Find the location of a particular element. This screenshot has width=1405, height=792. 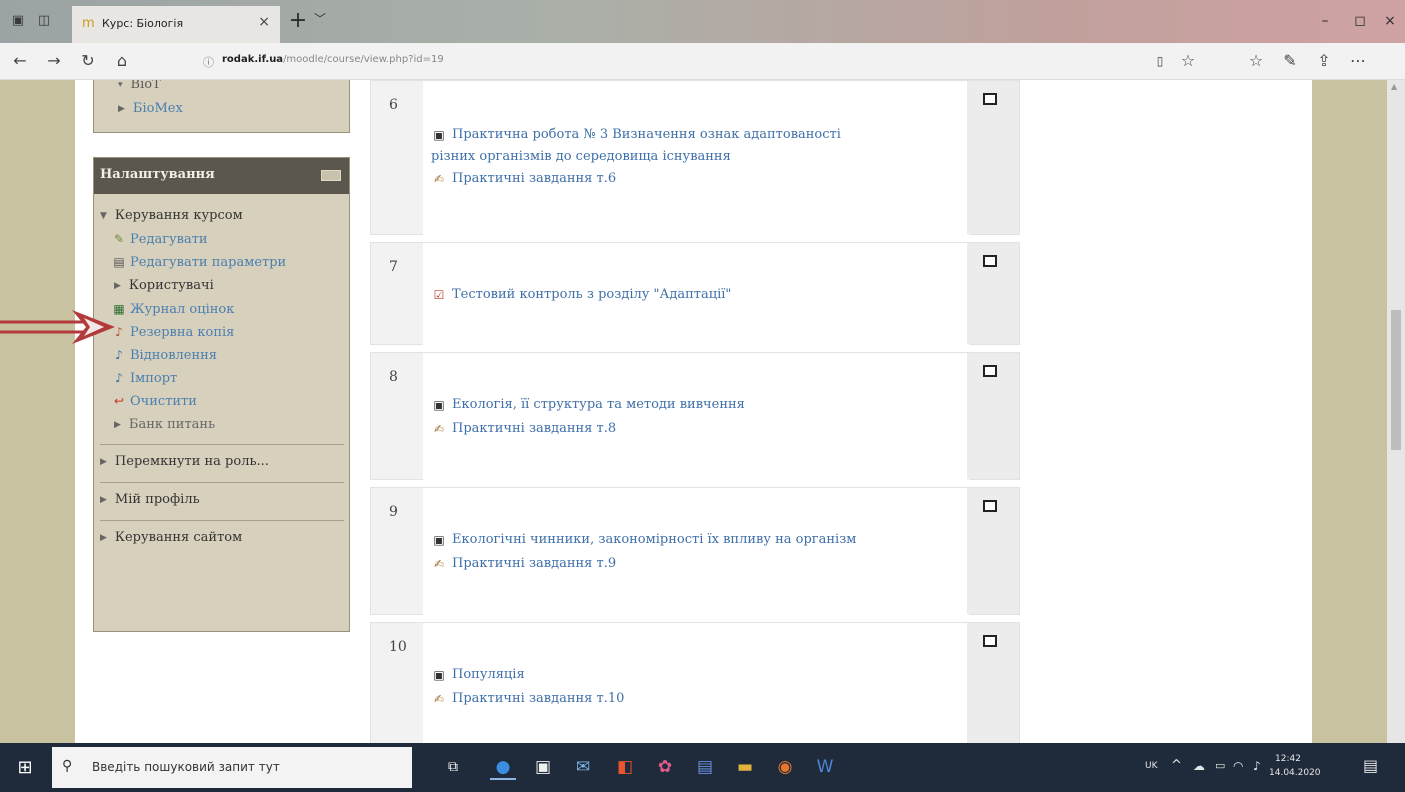

language-indicator: UK is located at coordinates (1151, 766).